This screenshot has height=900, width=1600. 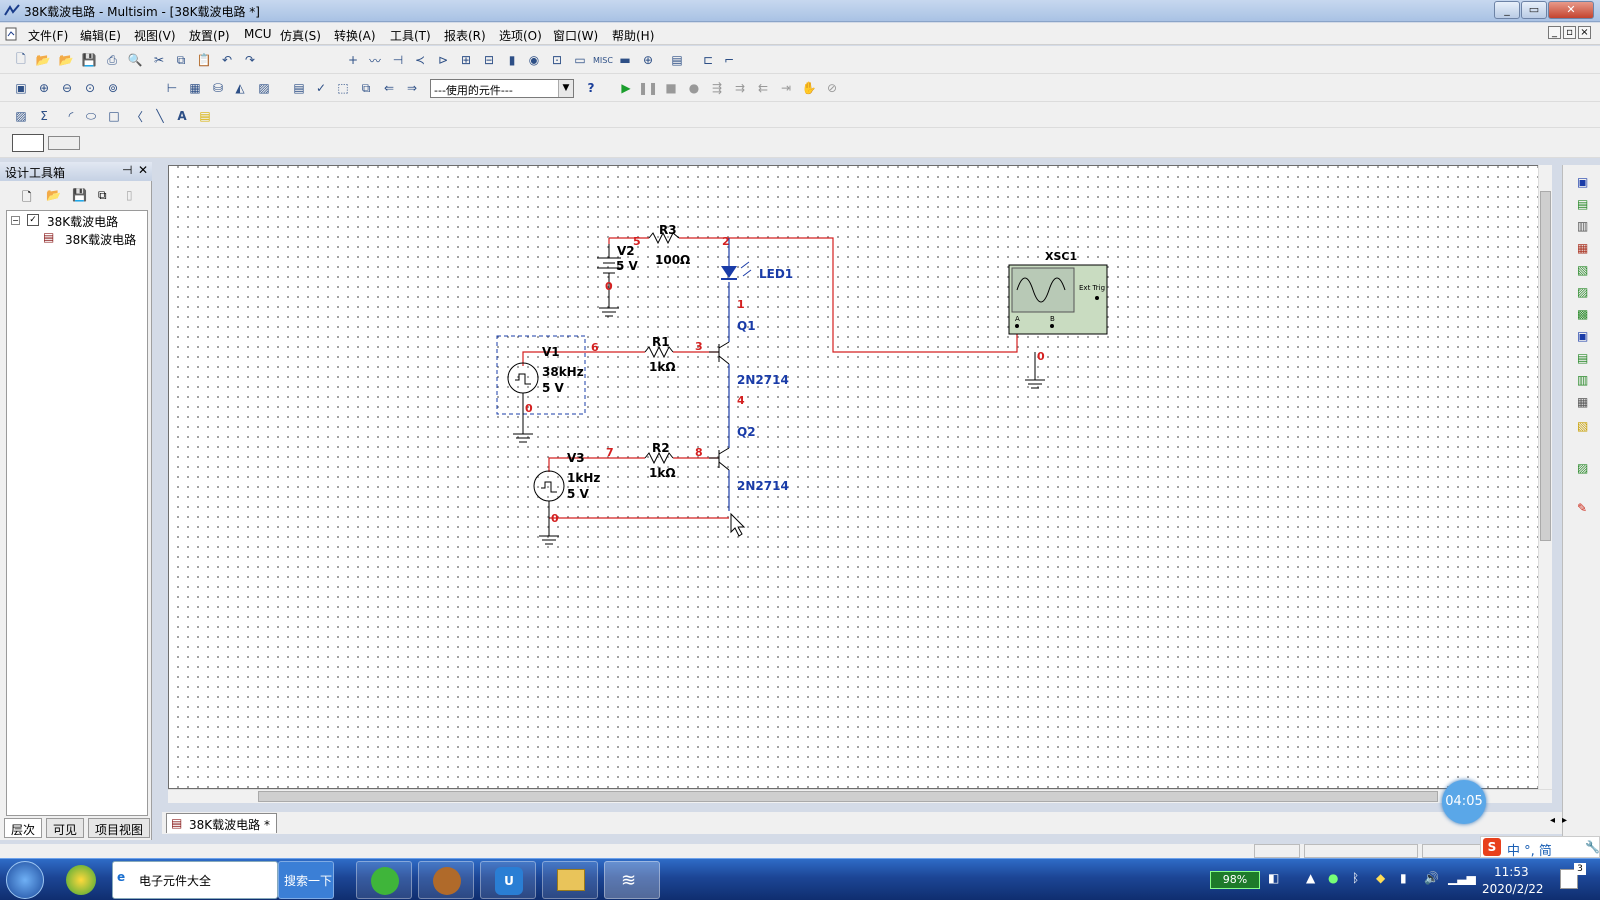 I want to click on browser-360-icon, so click(x=81, y=880).